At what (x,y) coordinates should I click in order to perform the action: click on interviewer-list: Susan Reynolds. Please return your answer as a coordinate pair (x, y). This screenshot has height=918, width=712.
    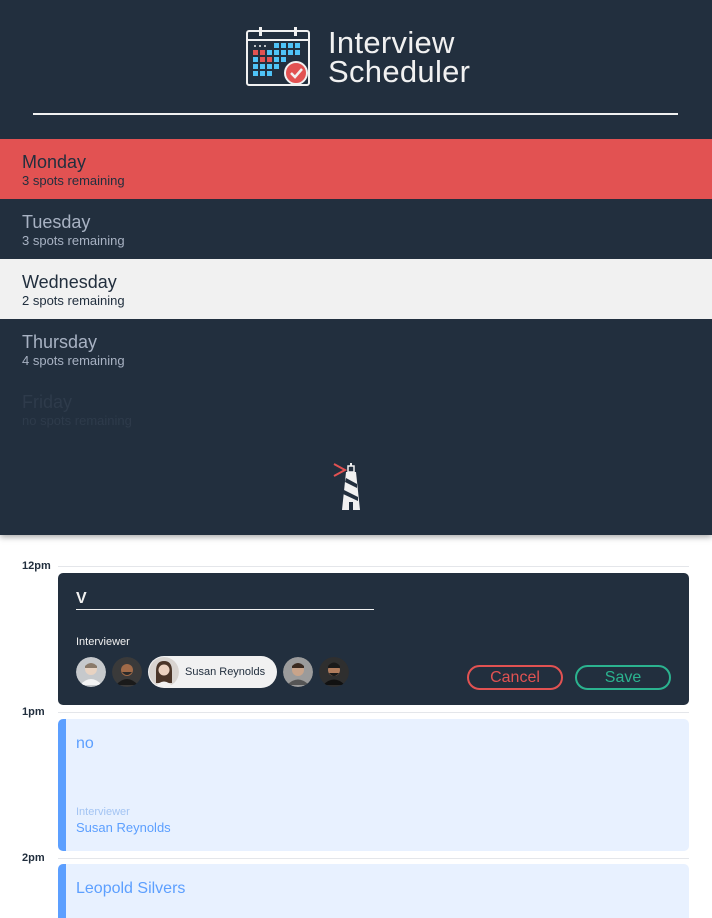
    Looking at the image, I should click on (215, 672).